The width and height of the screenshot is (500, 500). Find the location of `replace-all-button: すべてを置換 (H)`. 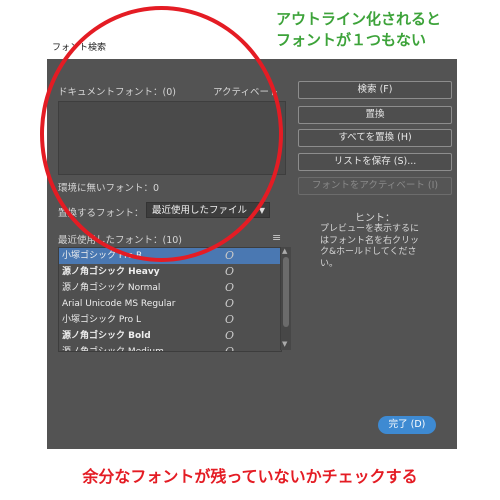

replace-all-button: すべてを置換 (H) is located at coordinates (375, 138).